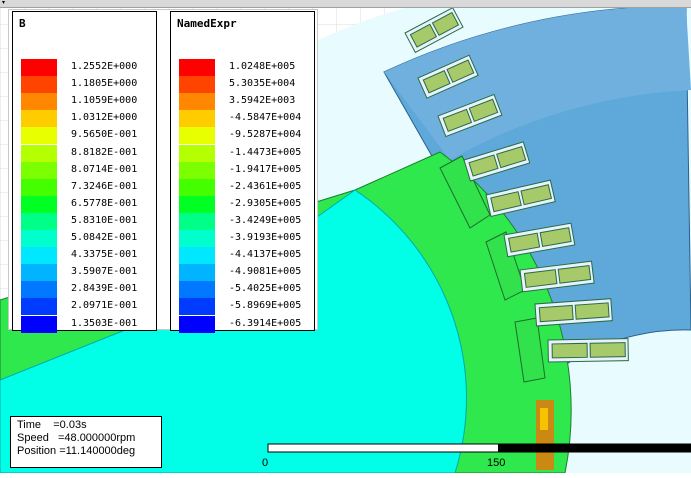  Describe the element at coordinates (265, 289) in the screenshot. I see `legend-namedexpr-label: -5.4025E+005` at that location.